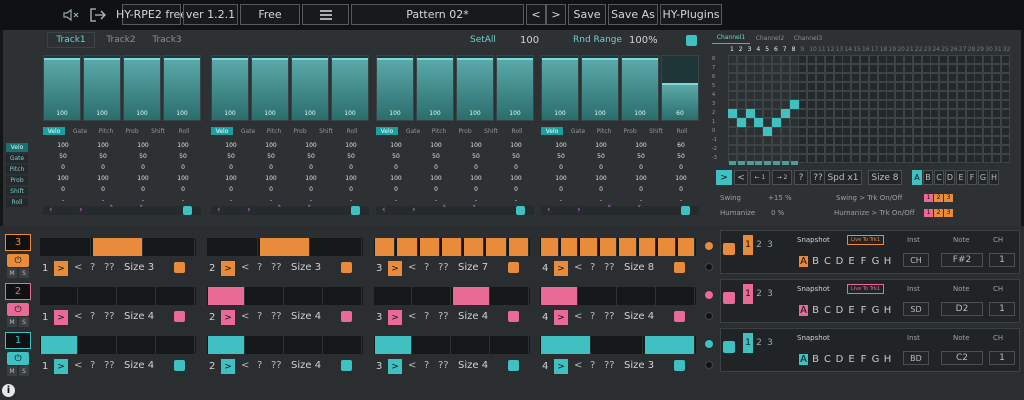 This screenshot has width=1024, height=400. What do you see at coordinates (875, 310) in the screenshot?
I see `snapshot-letter-g: G` at bounding box center [875, 310].